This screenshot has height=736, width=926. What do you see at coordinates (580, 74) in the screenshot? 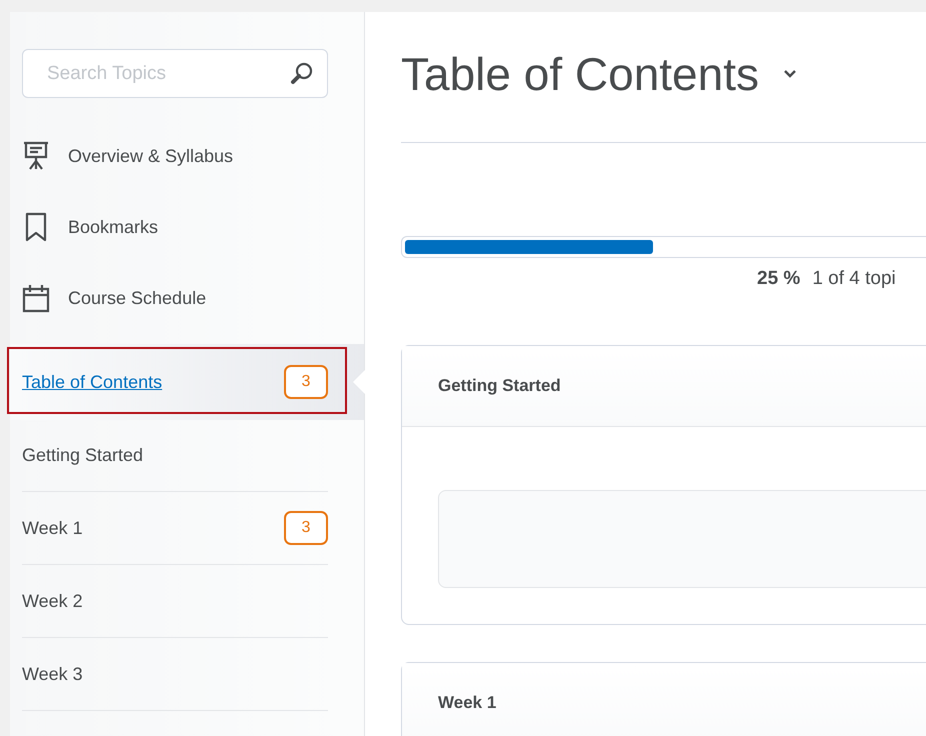
I see `page-title: Table of Contents` at bounding box center [580, 74].